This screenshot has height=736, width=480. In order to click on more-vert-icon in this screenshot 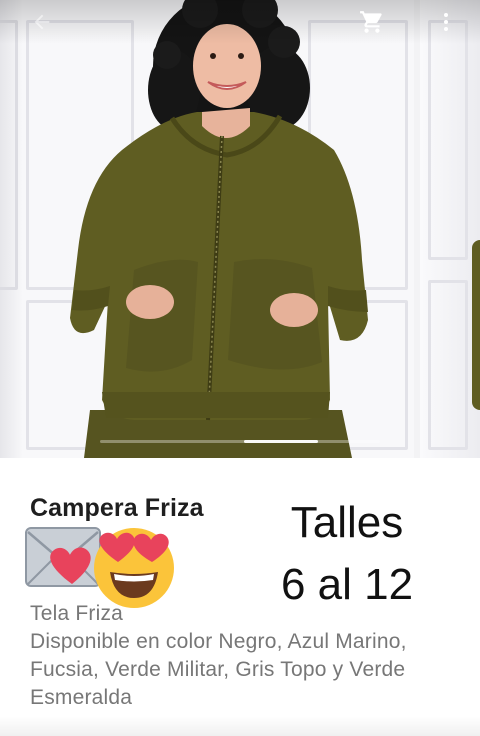, I will do `click(446, 22)`.